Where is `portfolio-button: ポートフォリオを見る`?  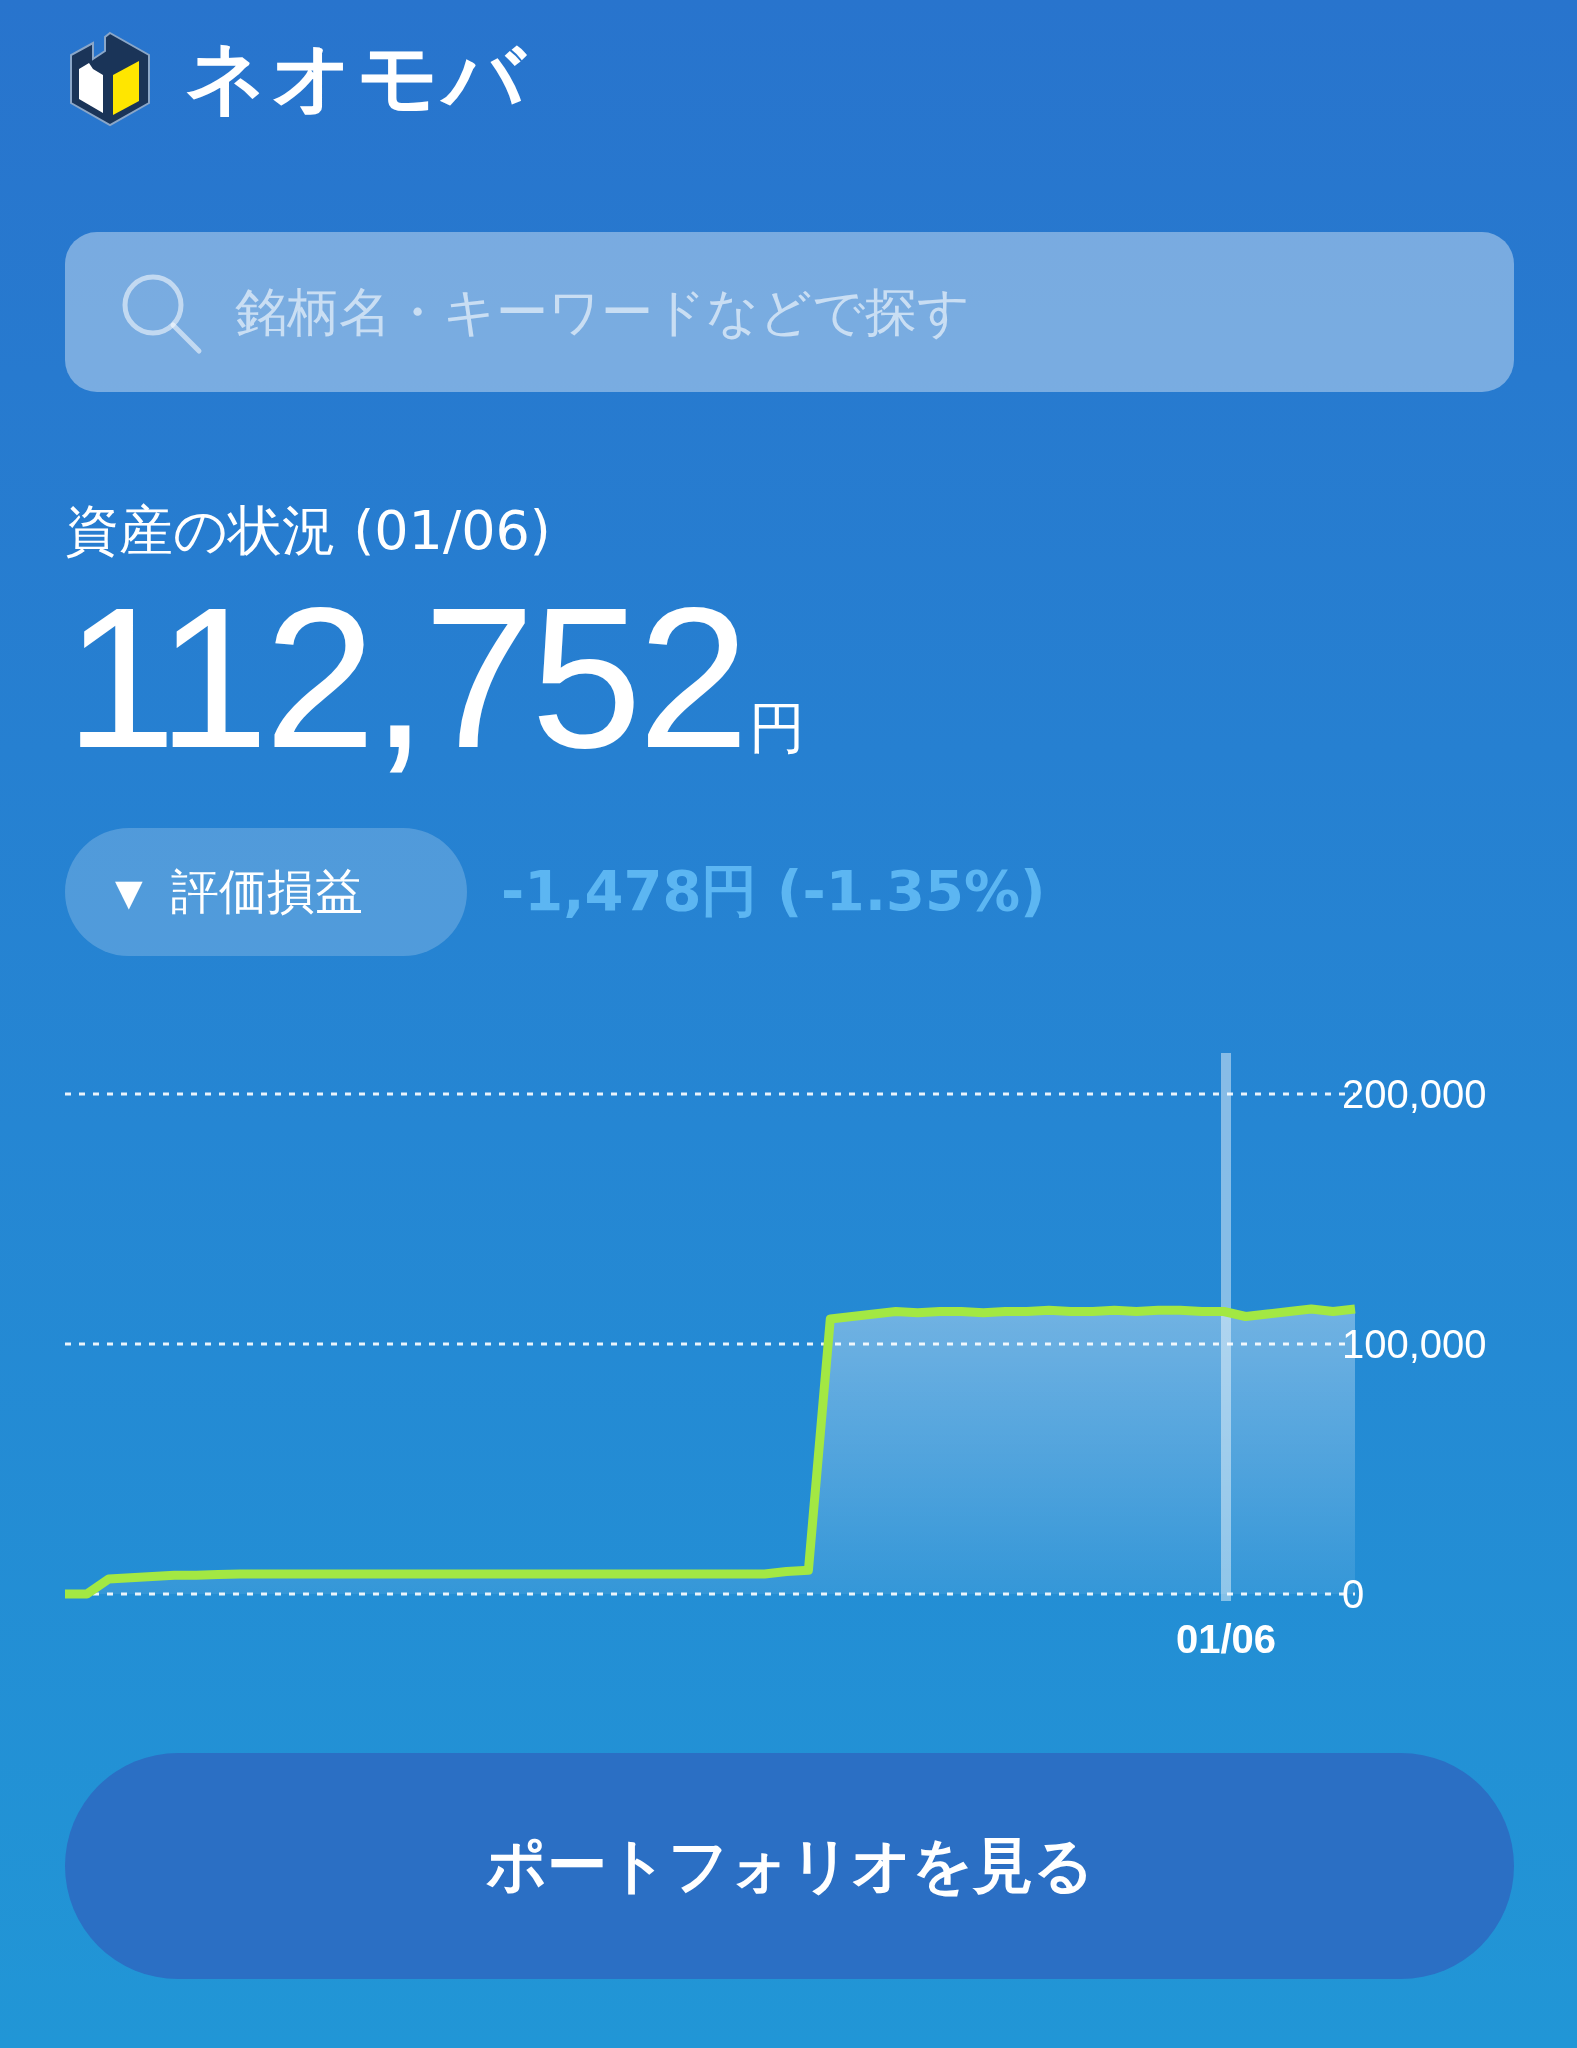
portfolio-button: ポートフォリオを見る is located at coordinates (789, 1866).